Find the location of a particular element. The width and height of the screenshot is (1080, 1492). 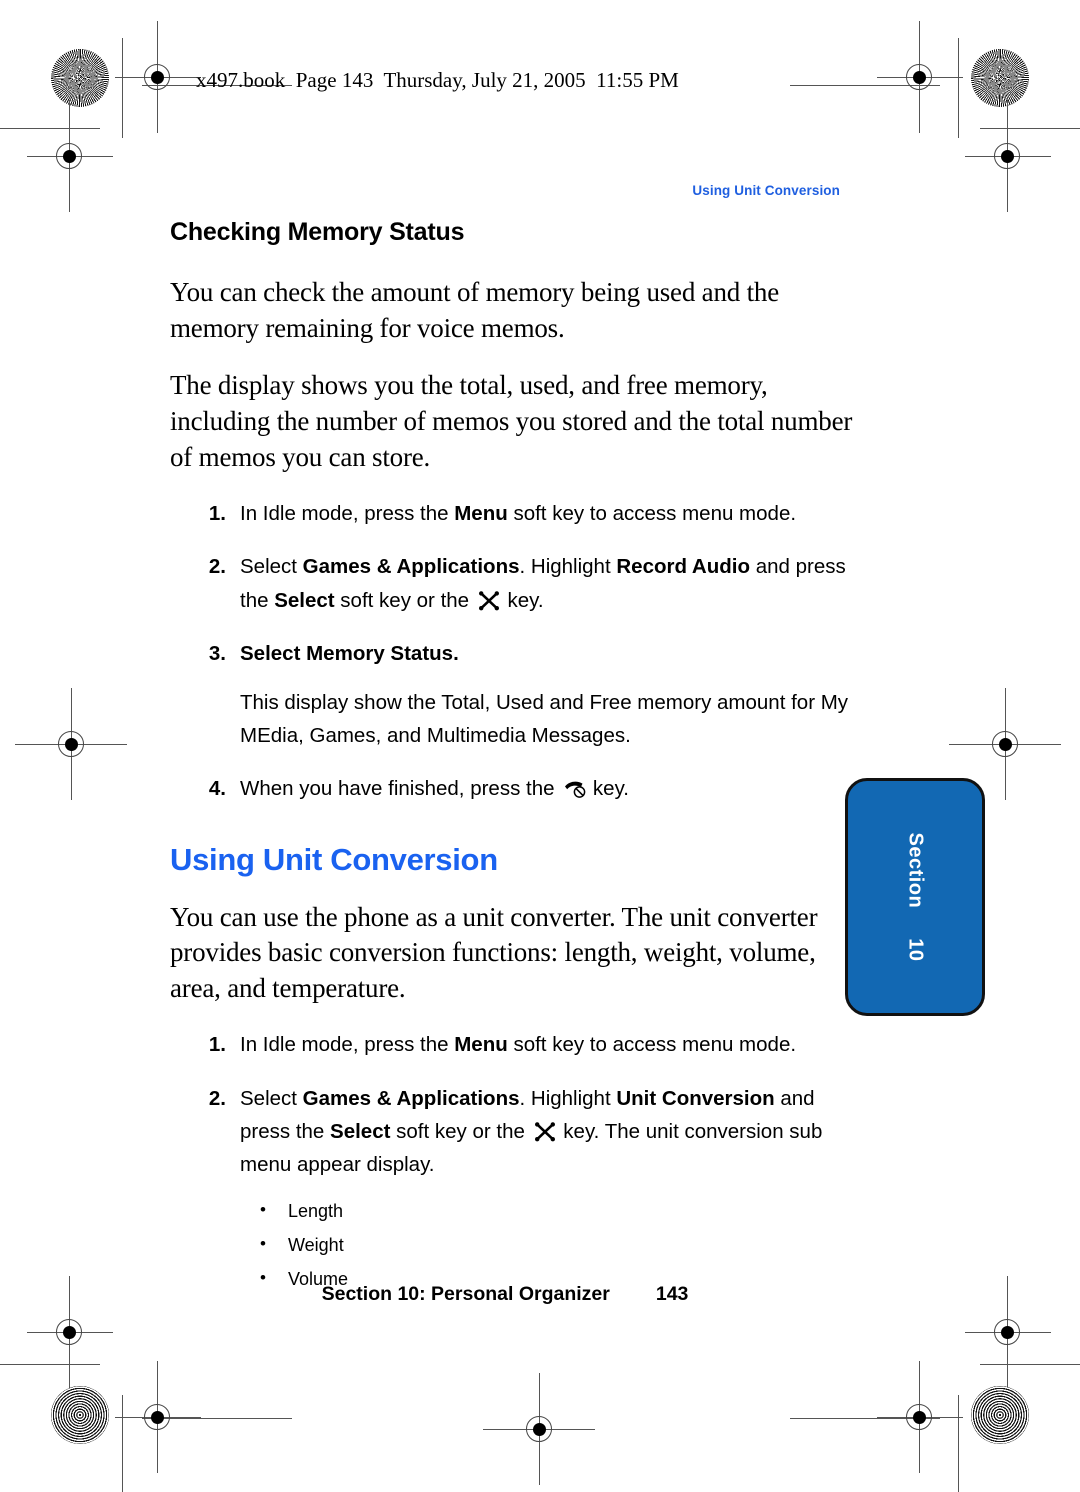

end-call-key-icon is located at coordinates (574, 789).